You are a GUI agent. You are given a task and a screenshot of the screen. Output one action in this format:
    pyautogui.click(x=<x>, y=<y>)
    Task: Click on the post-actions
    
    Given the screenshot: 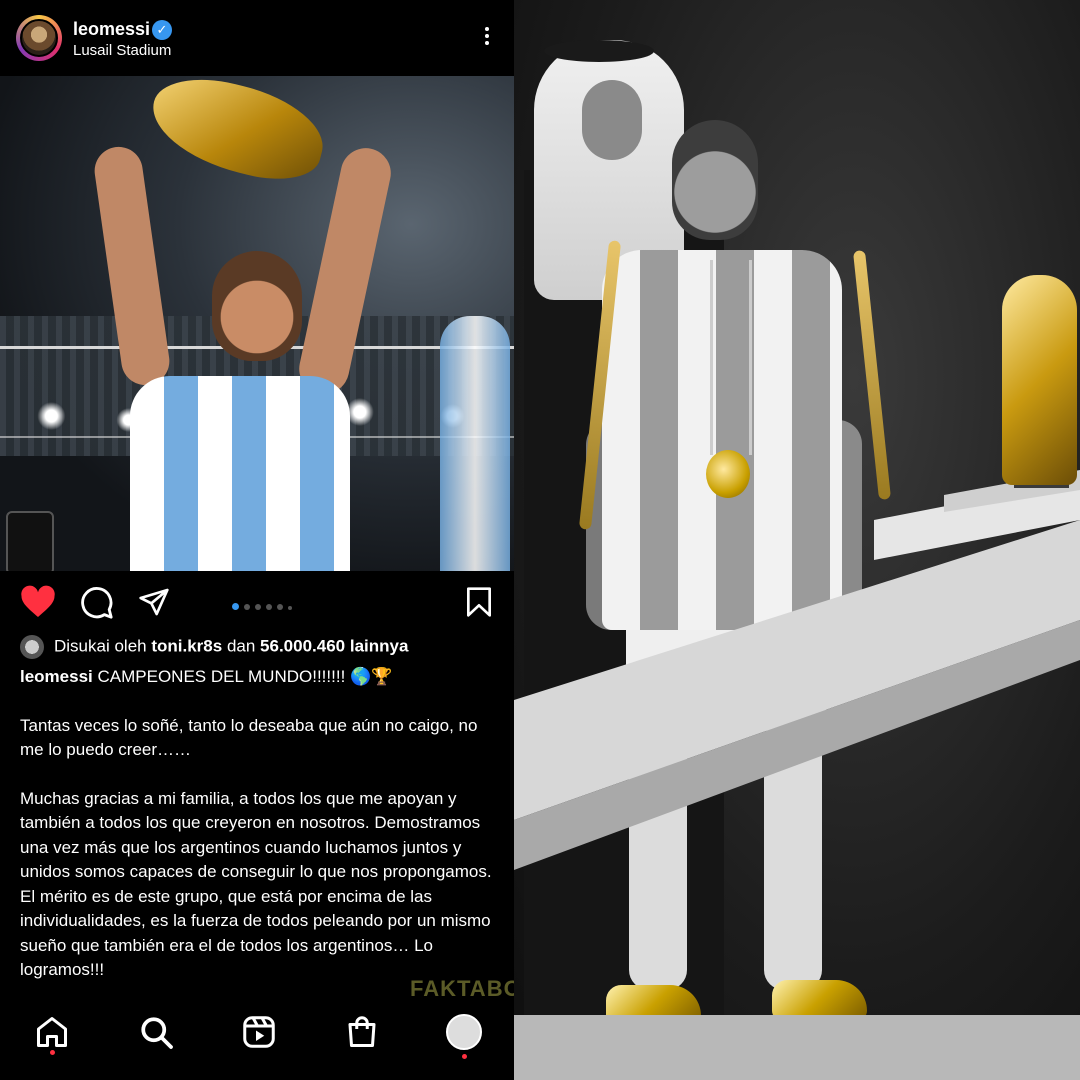 What is the action you would take?
    pyautogui.click(x=257, y=602)
    